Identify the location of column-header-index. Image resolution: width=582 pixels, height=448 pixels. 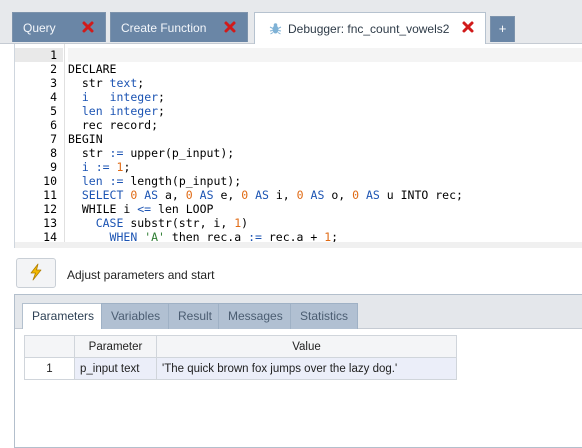
(49, 346).